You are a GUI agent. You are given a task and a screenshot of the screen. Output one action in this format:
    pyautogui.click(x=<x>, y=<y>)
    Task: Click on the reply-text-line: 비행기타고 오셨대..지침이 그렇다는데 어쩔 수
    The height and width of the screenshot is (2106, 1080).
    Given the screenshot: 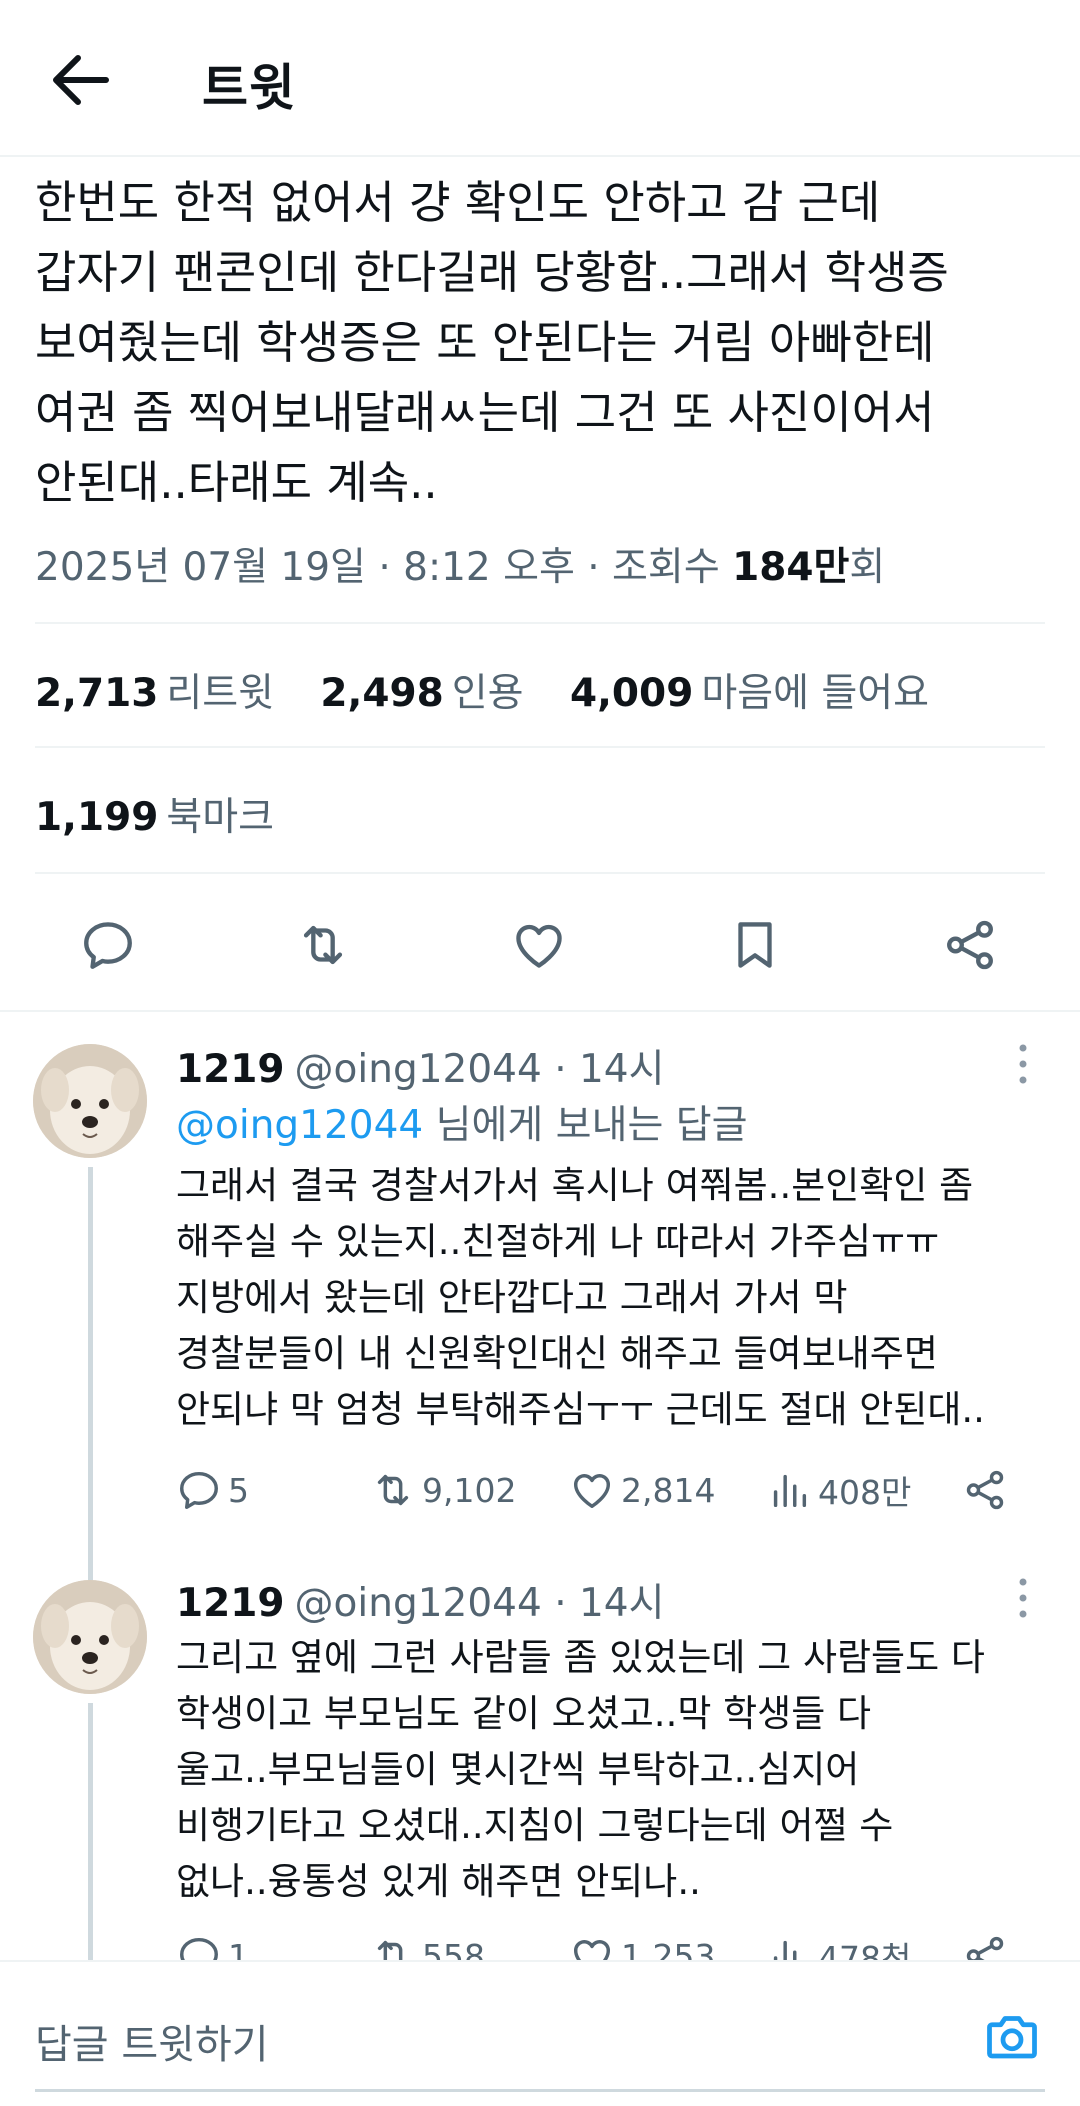 What is the action you would take?
    pyautogui.click(x=535, y=1825)
    